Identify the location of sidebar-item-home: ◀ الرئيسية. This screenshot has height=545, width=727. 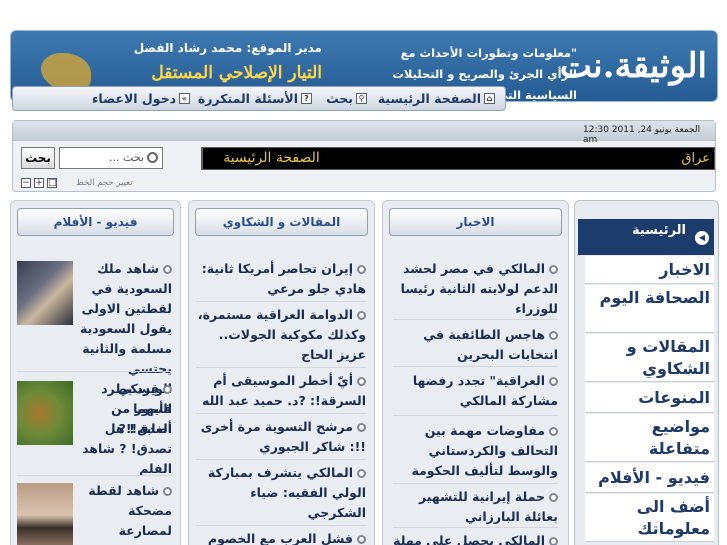
(646, 237).